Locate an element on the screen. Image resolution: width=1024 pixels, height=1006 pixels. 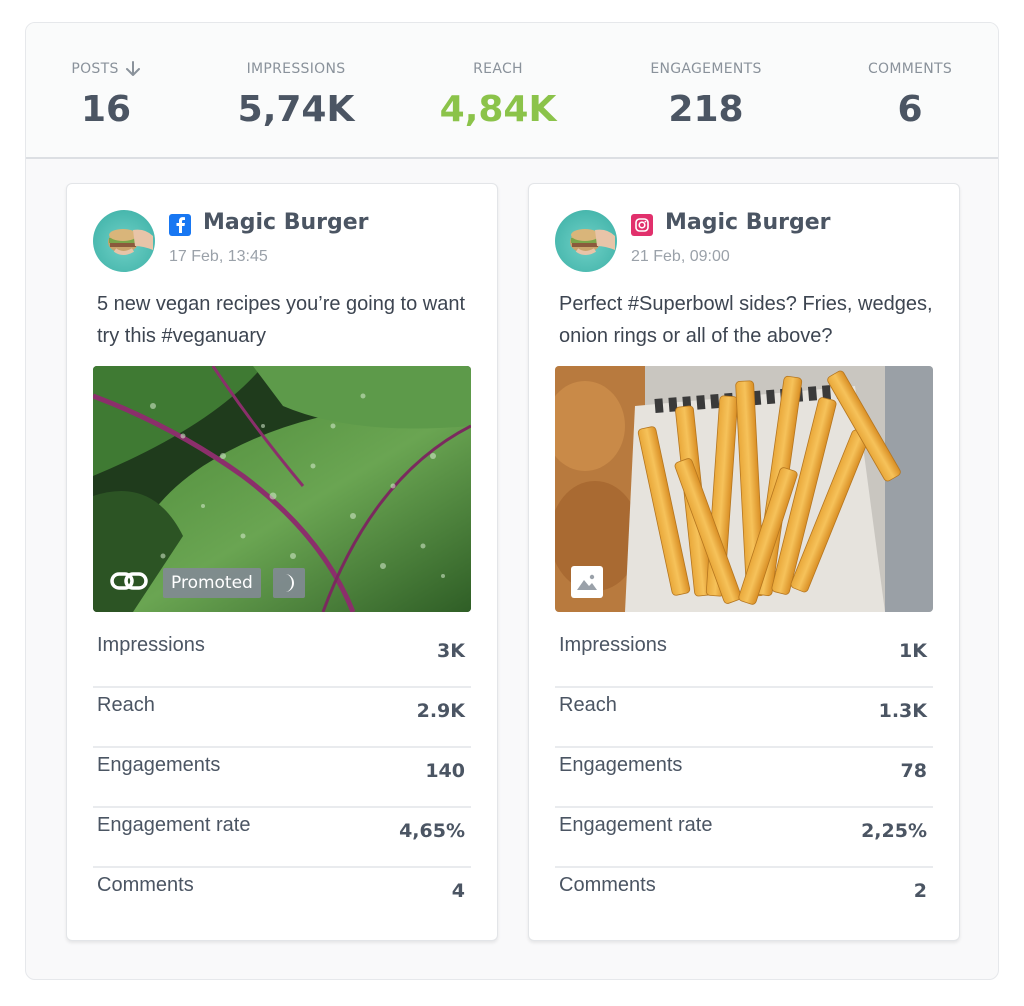
stat-comments: COMMENTS 6 is located at coordinates (909, 95).